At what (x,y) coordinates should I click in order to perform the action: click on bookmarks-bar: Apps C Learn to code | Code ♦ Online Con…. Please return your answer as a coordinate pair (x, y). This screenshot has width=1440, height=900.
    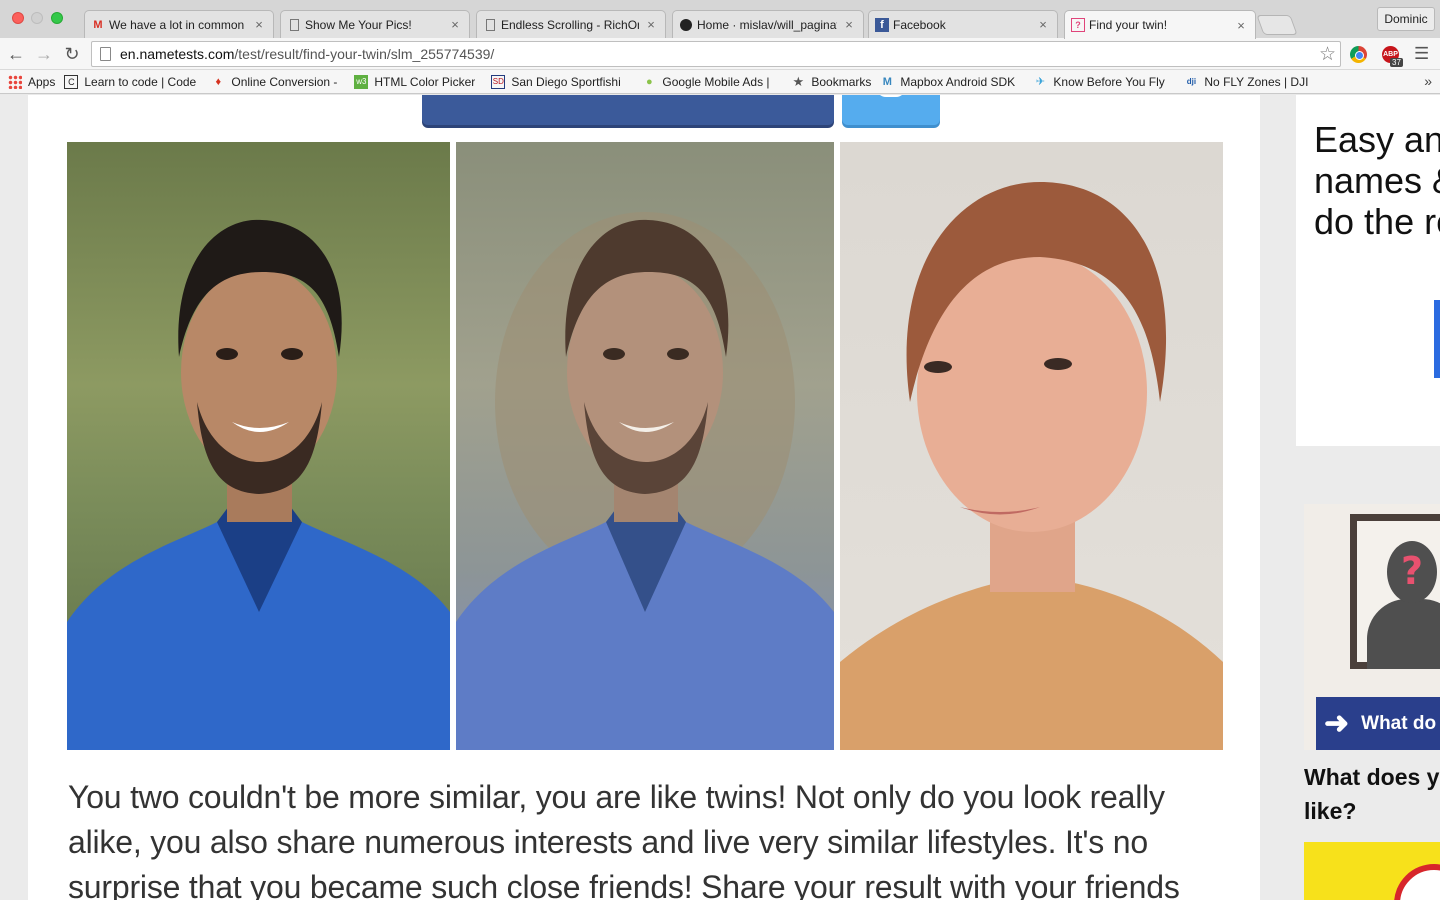
    Looking at the image, I should click on (720, 82).